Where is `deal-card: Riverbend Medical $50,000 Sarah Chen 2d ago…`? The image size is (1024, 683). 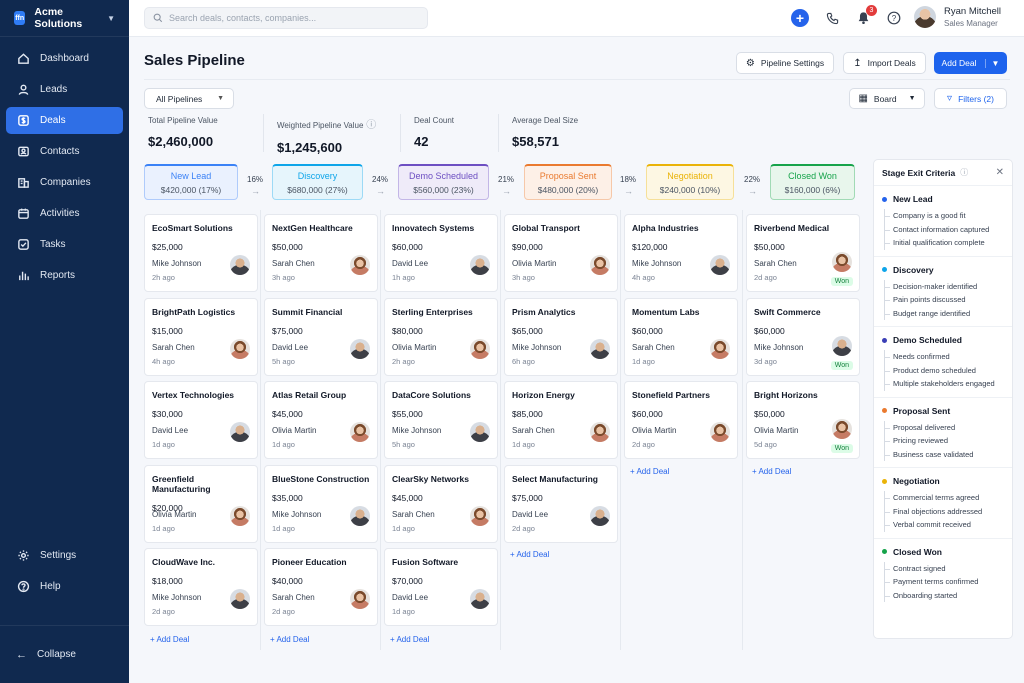
deal-card: Riverbend Medical $50,000 Sarah Chen 2d ago… is located at coordinates (803, 253).